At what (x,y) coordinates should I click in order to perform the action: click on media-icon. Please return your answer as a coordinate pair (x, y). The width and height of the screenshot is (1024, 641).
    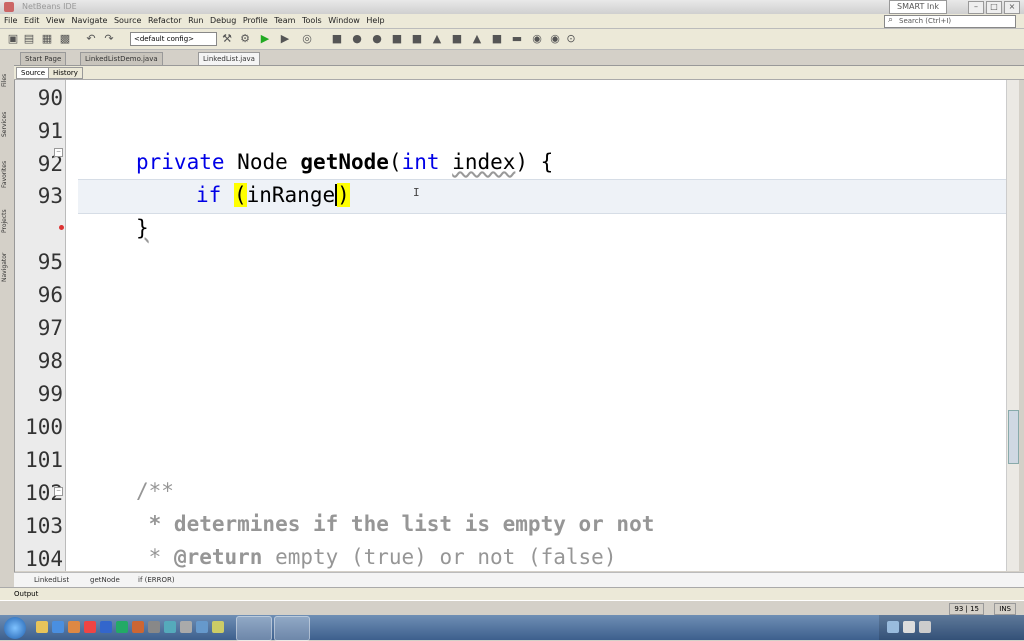
    Looking at the image, I should click on (90, 627).